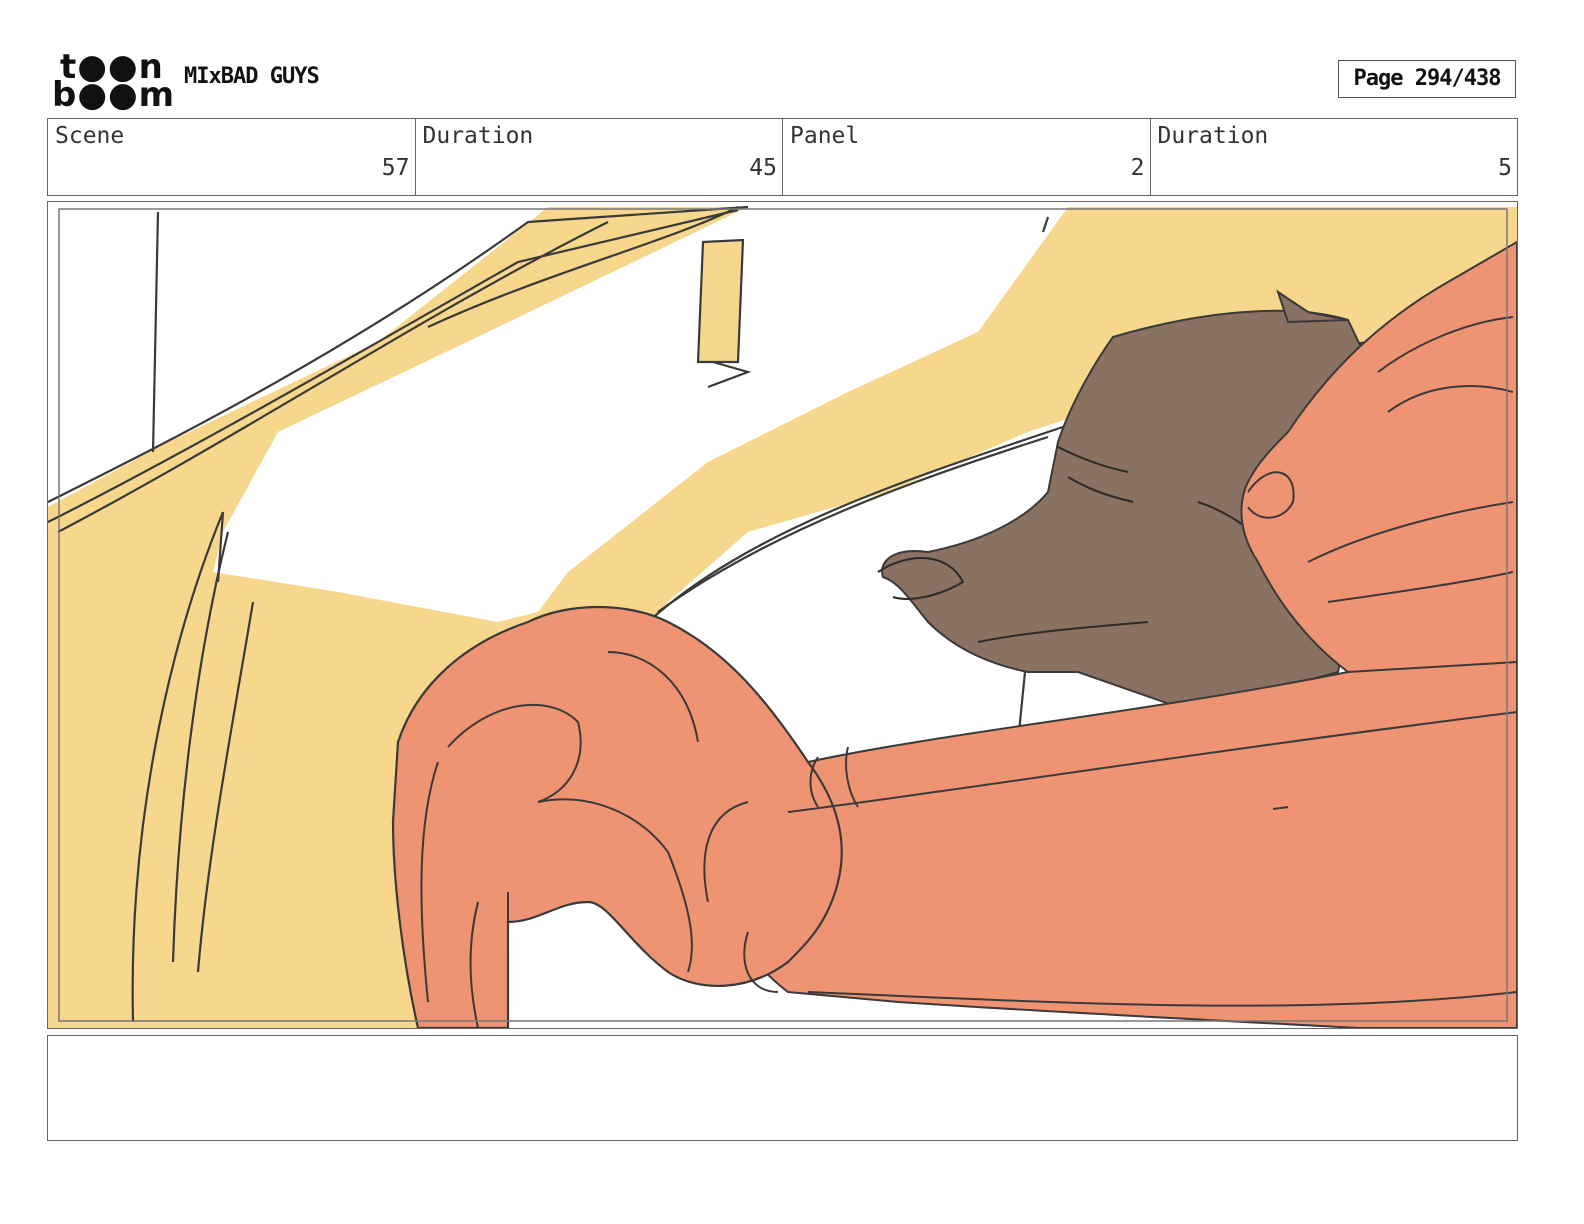 The width and height of the screenshot is (1584, 1224). I want to click on panel-duration-label: Duration, so click(1213, 136).